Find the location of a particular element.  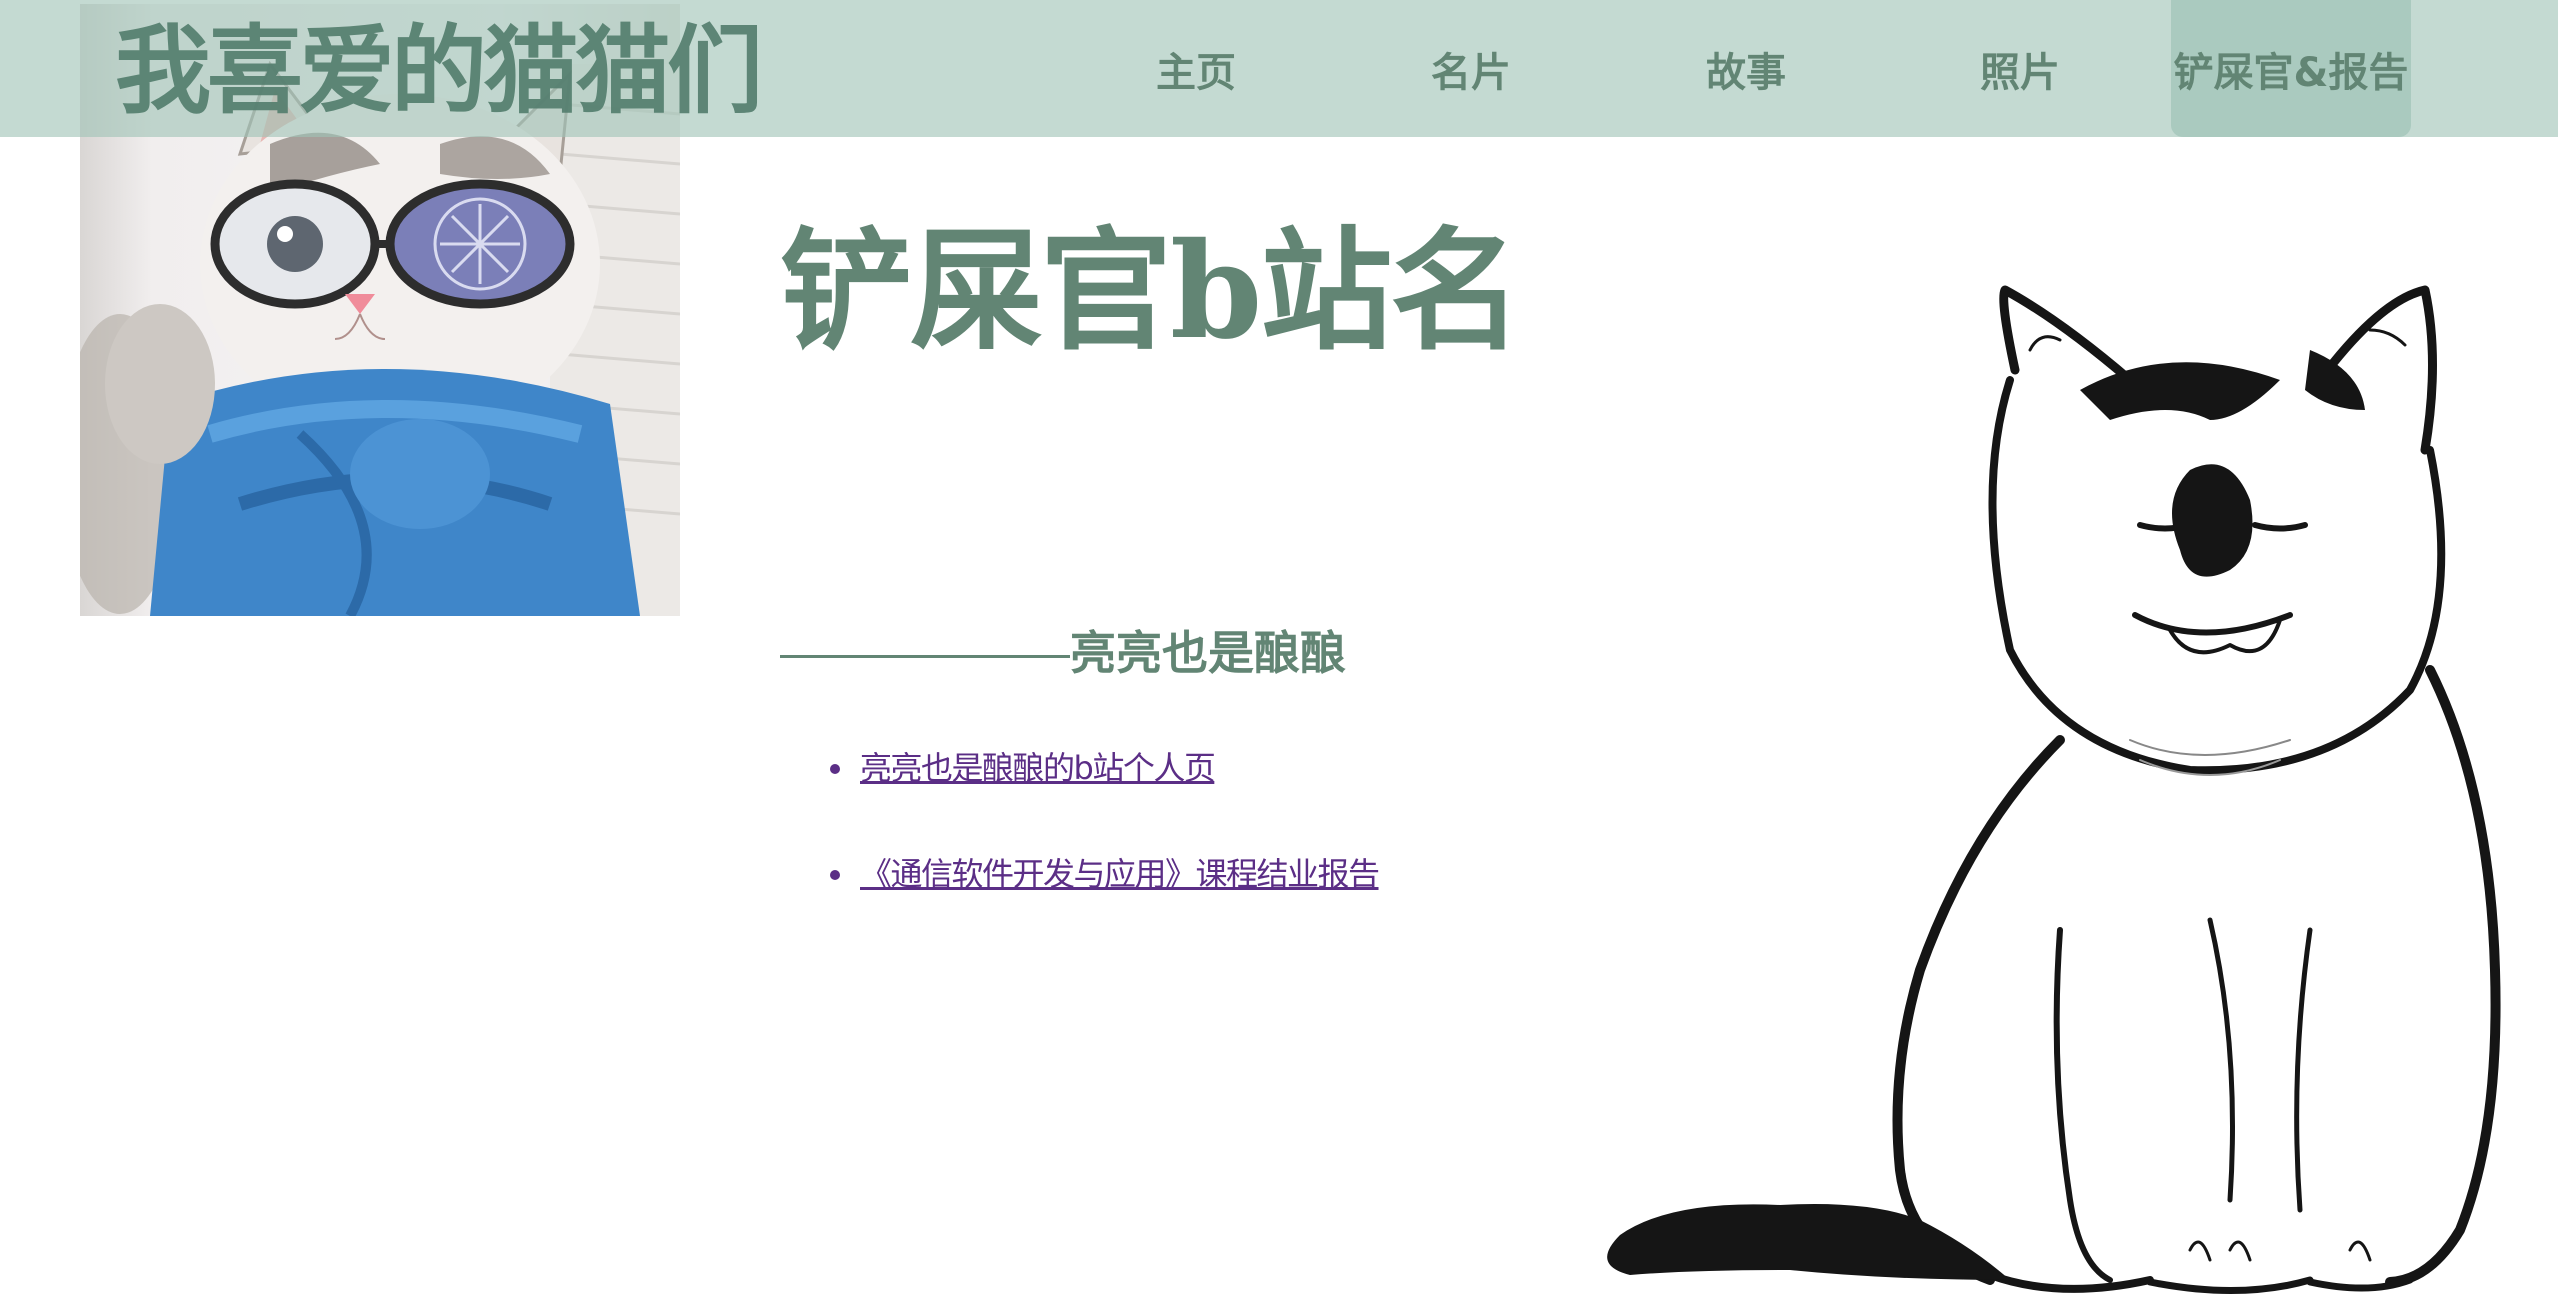

link-list: 亮亮也是酿酿的b站个人页 《通信软件开发与应用》课程结业报告 is located at coordinates (1105, 846).